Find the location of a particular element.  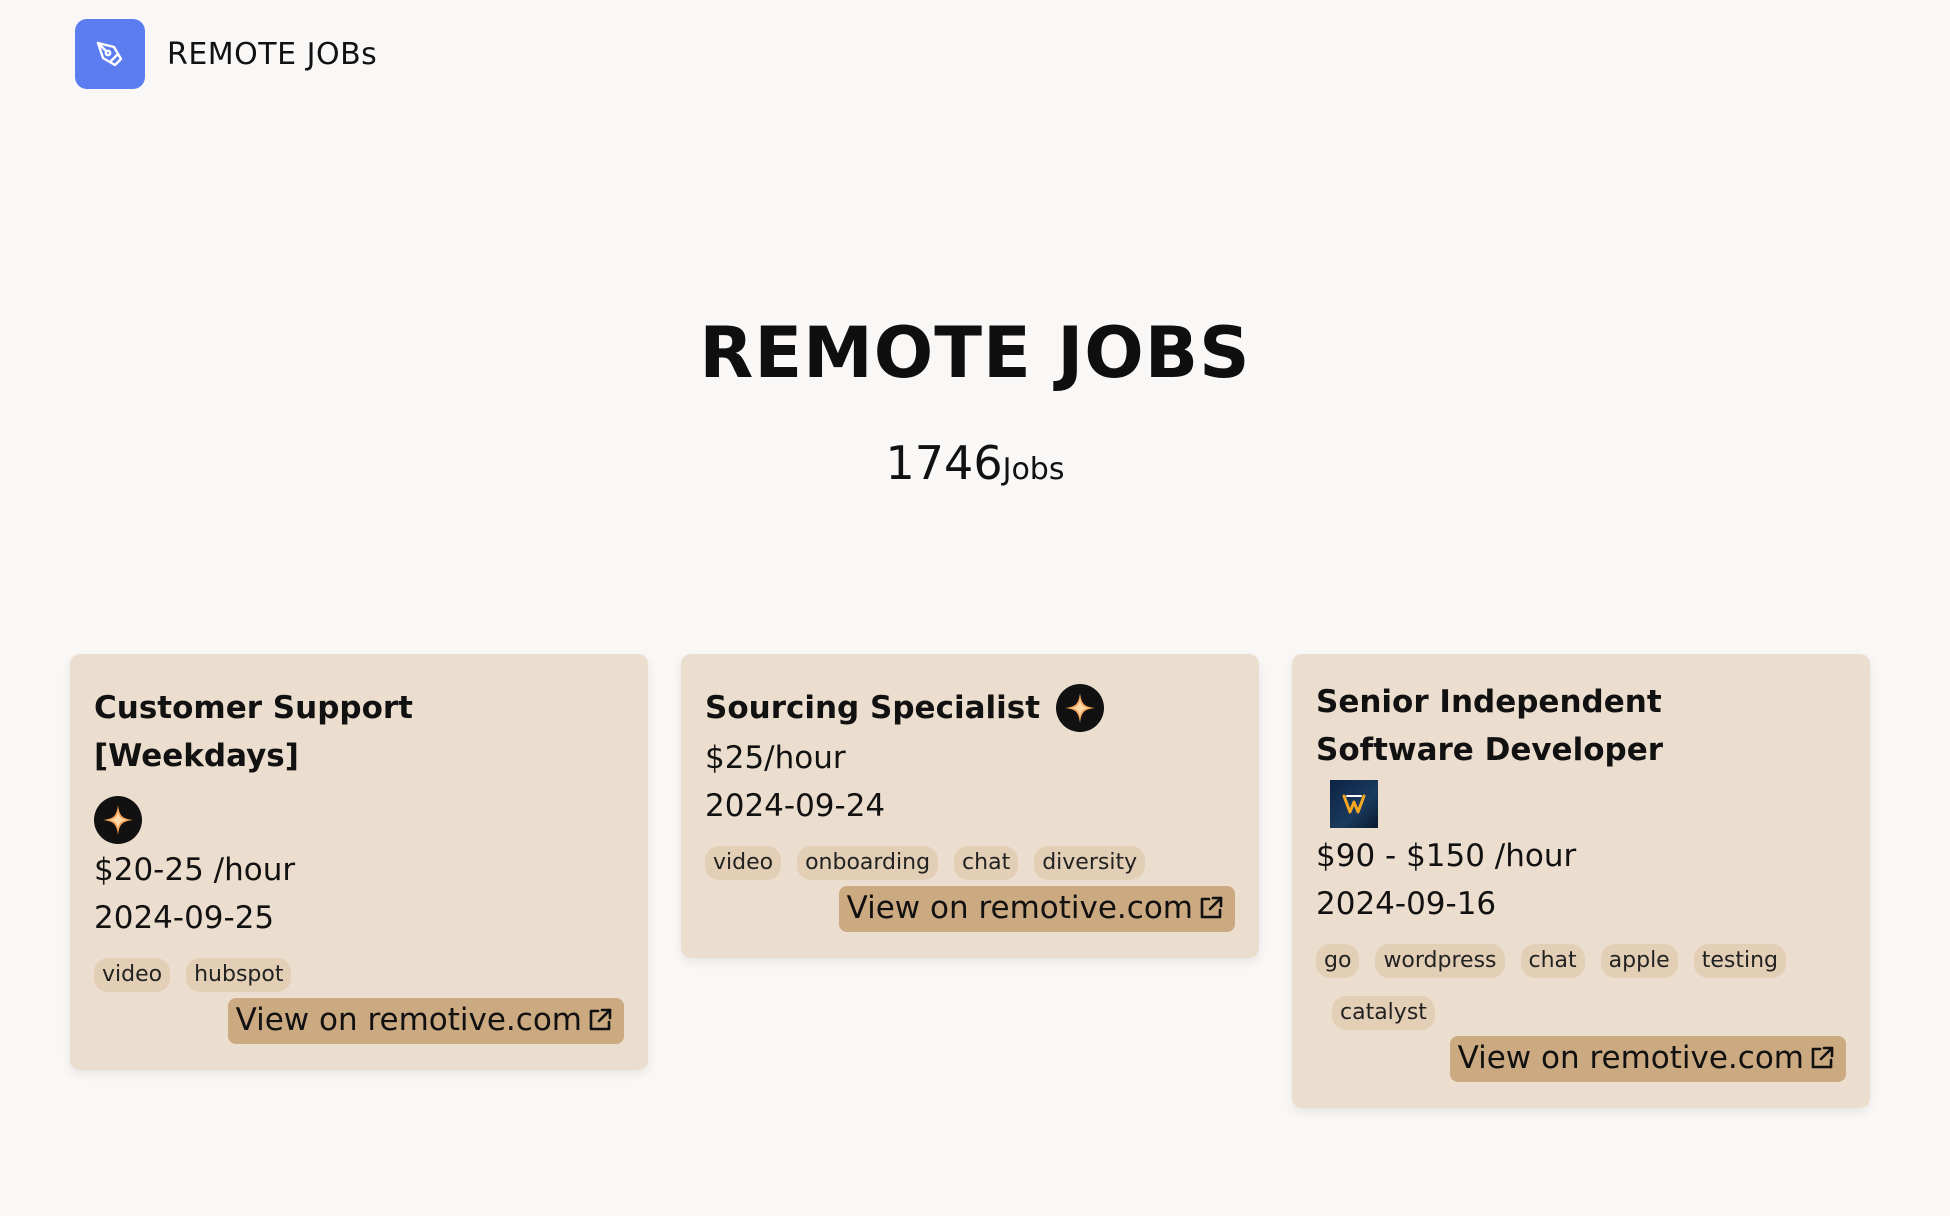

tag: apple is located at coordinates (1639, 961).